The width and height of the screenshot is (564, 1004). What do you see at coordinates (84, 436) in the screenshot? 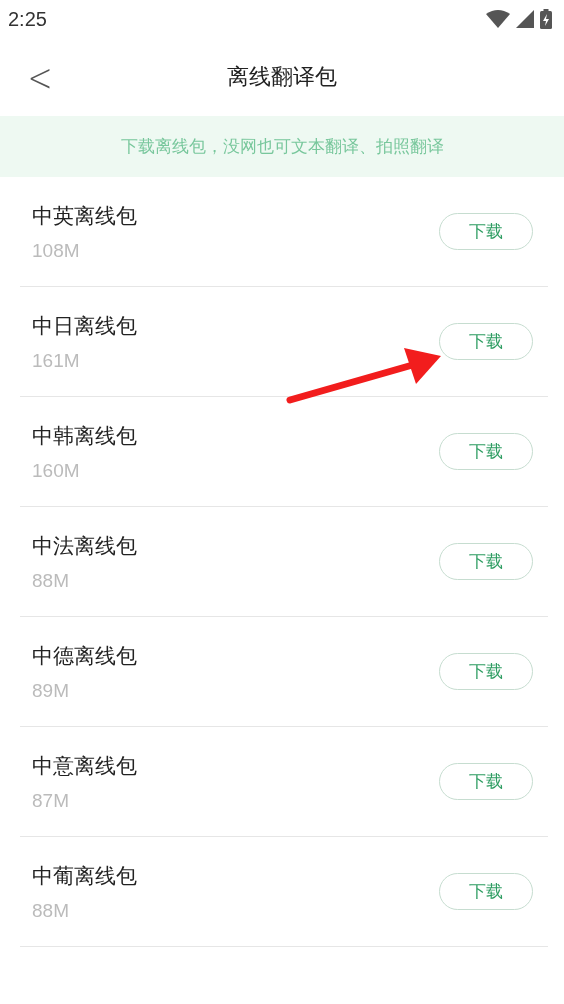
I see `package-name: 中韩离线包` at bounding box center [84, 436].